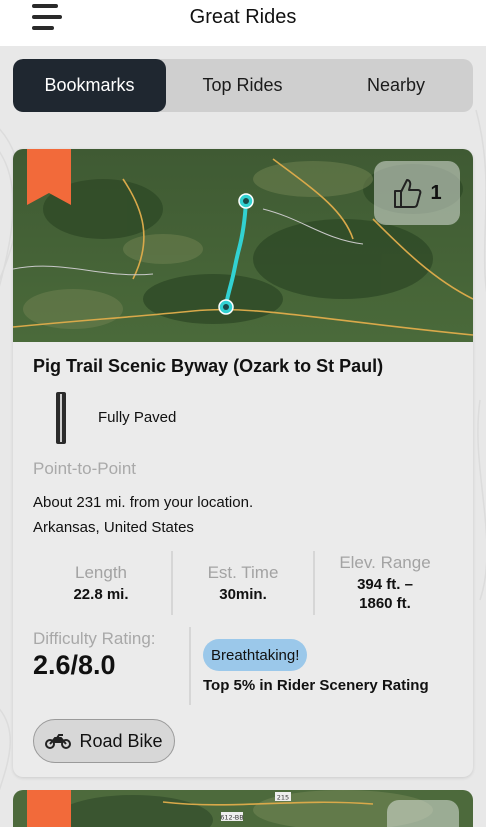 The height and width of the screenshot is (827, 486). Describe the element at coordinates (121, 740) in the screenshot. I see `bike-type-label: Road Bike` at that location.